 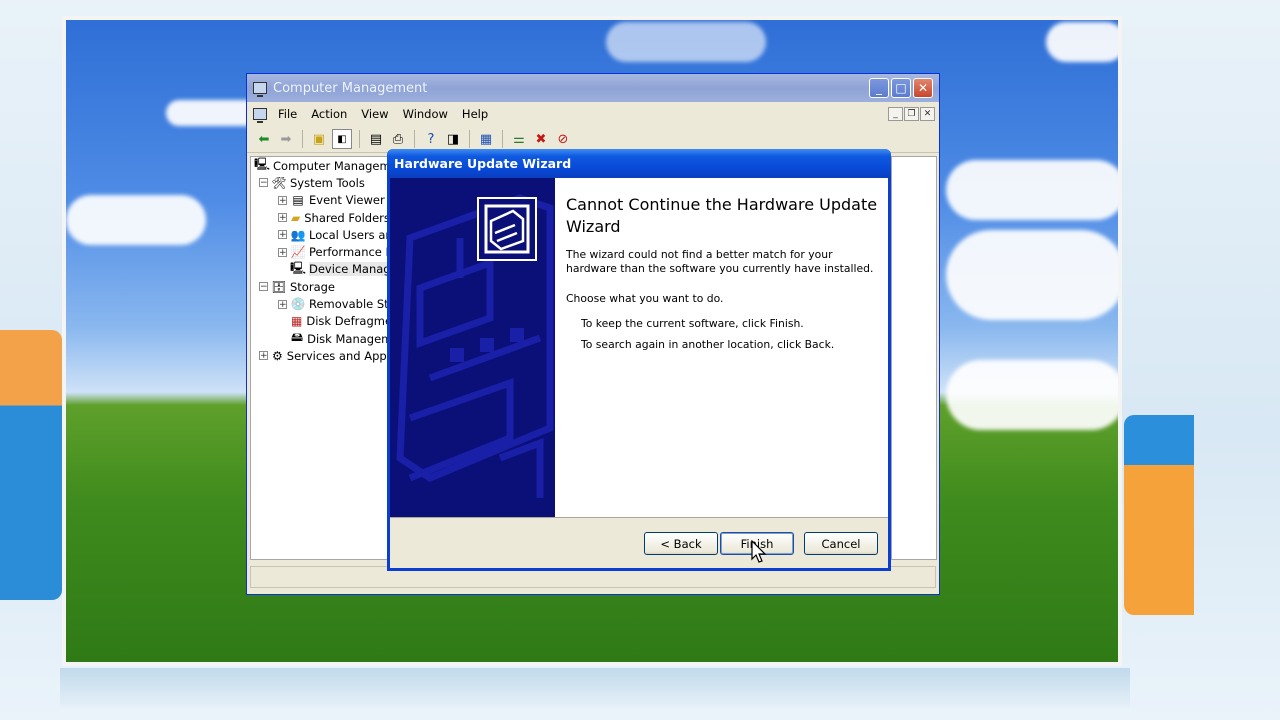 What do you see at coordinates (287, 114) in the screenshot?
I see `menu-file: File` at bounding box center [287, 114].